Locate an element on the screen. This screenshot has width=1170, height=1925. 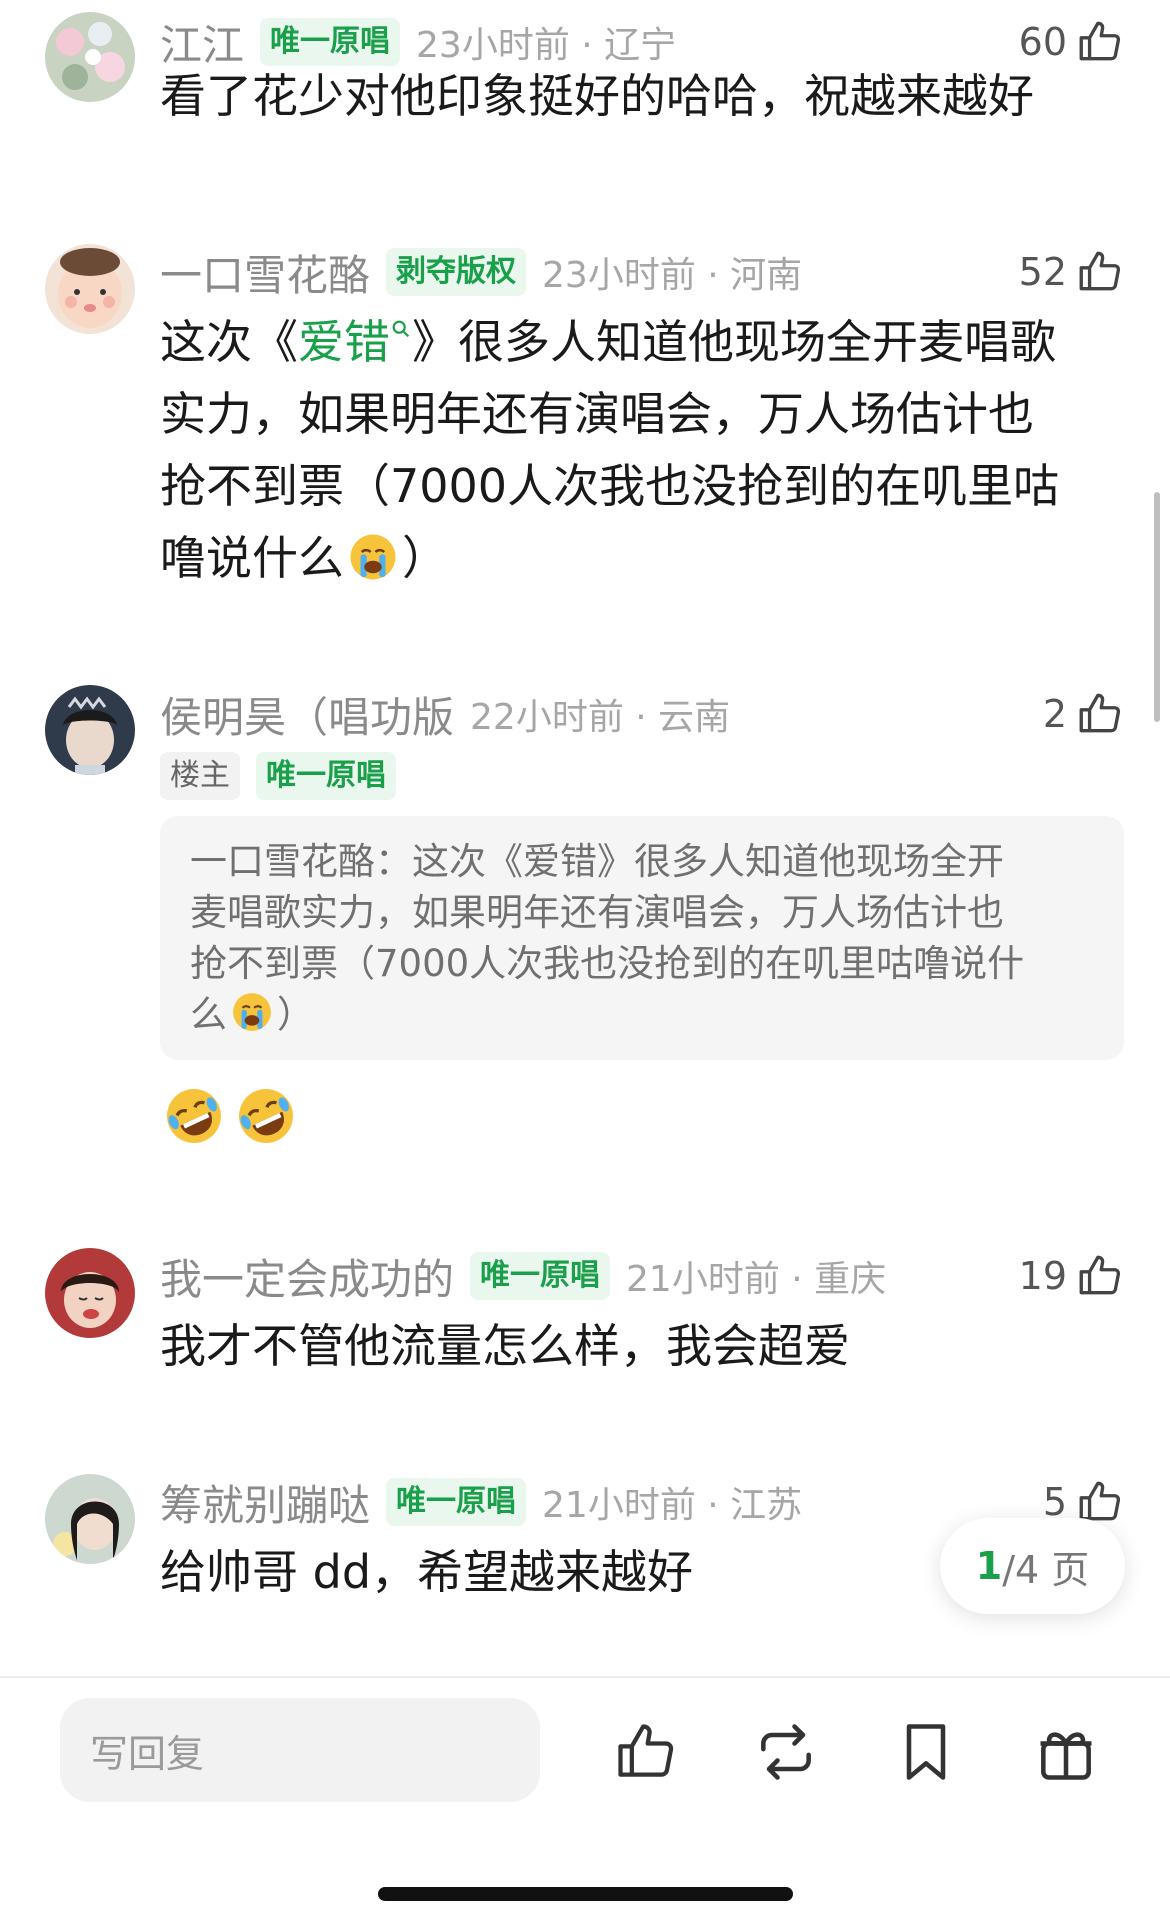
page-total: /4 页 is located at coordinates (1046, 1569).